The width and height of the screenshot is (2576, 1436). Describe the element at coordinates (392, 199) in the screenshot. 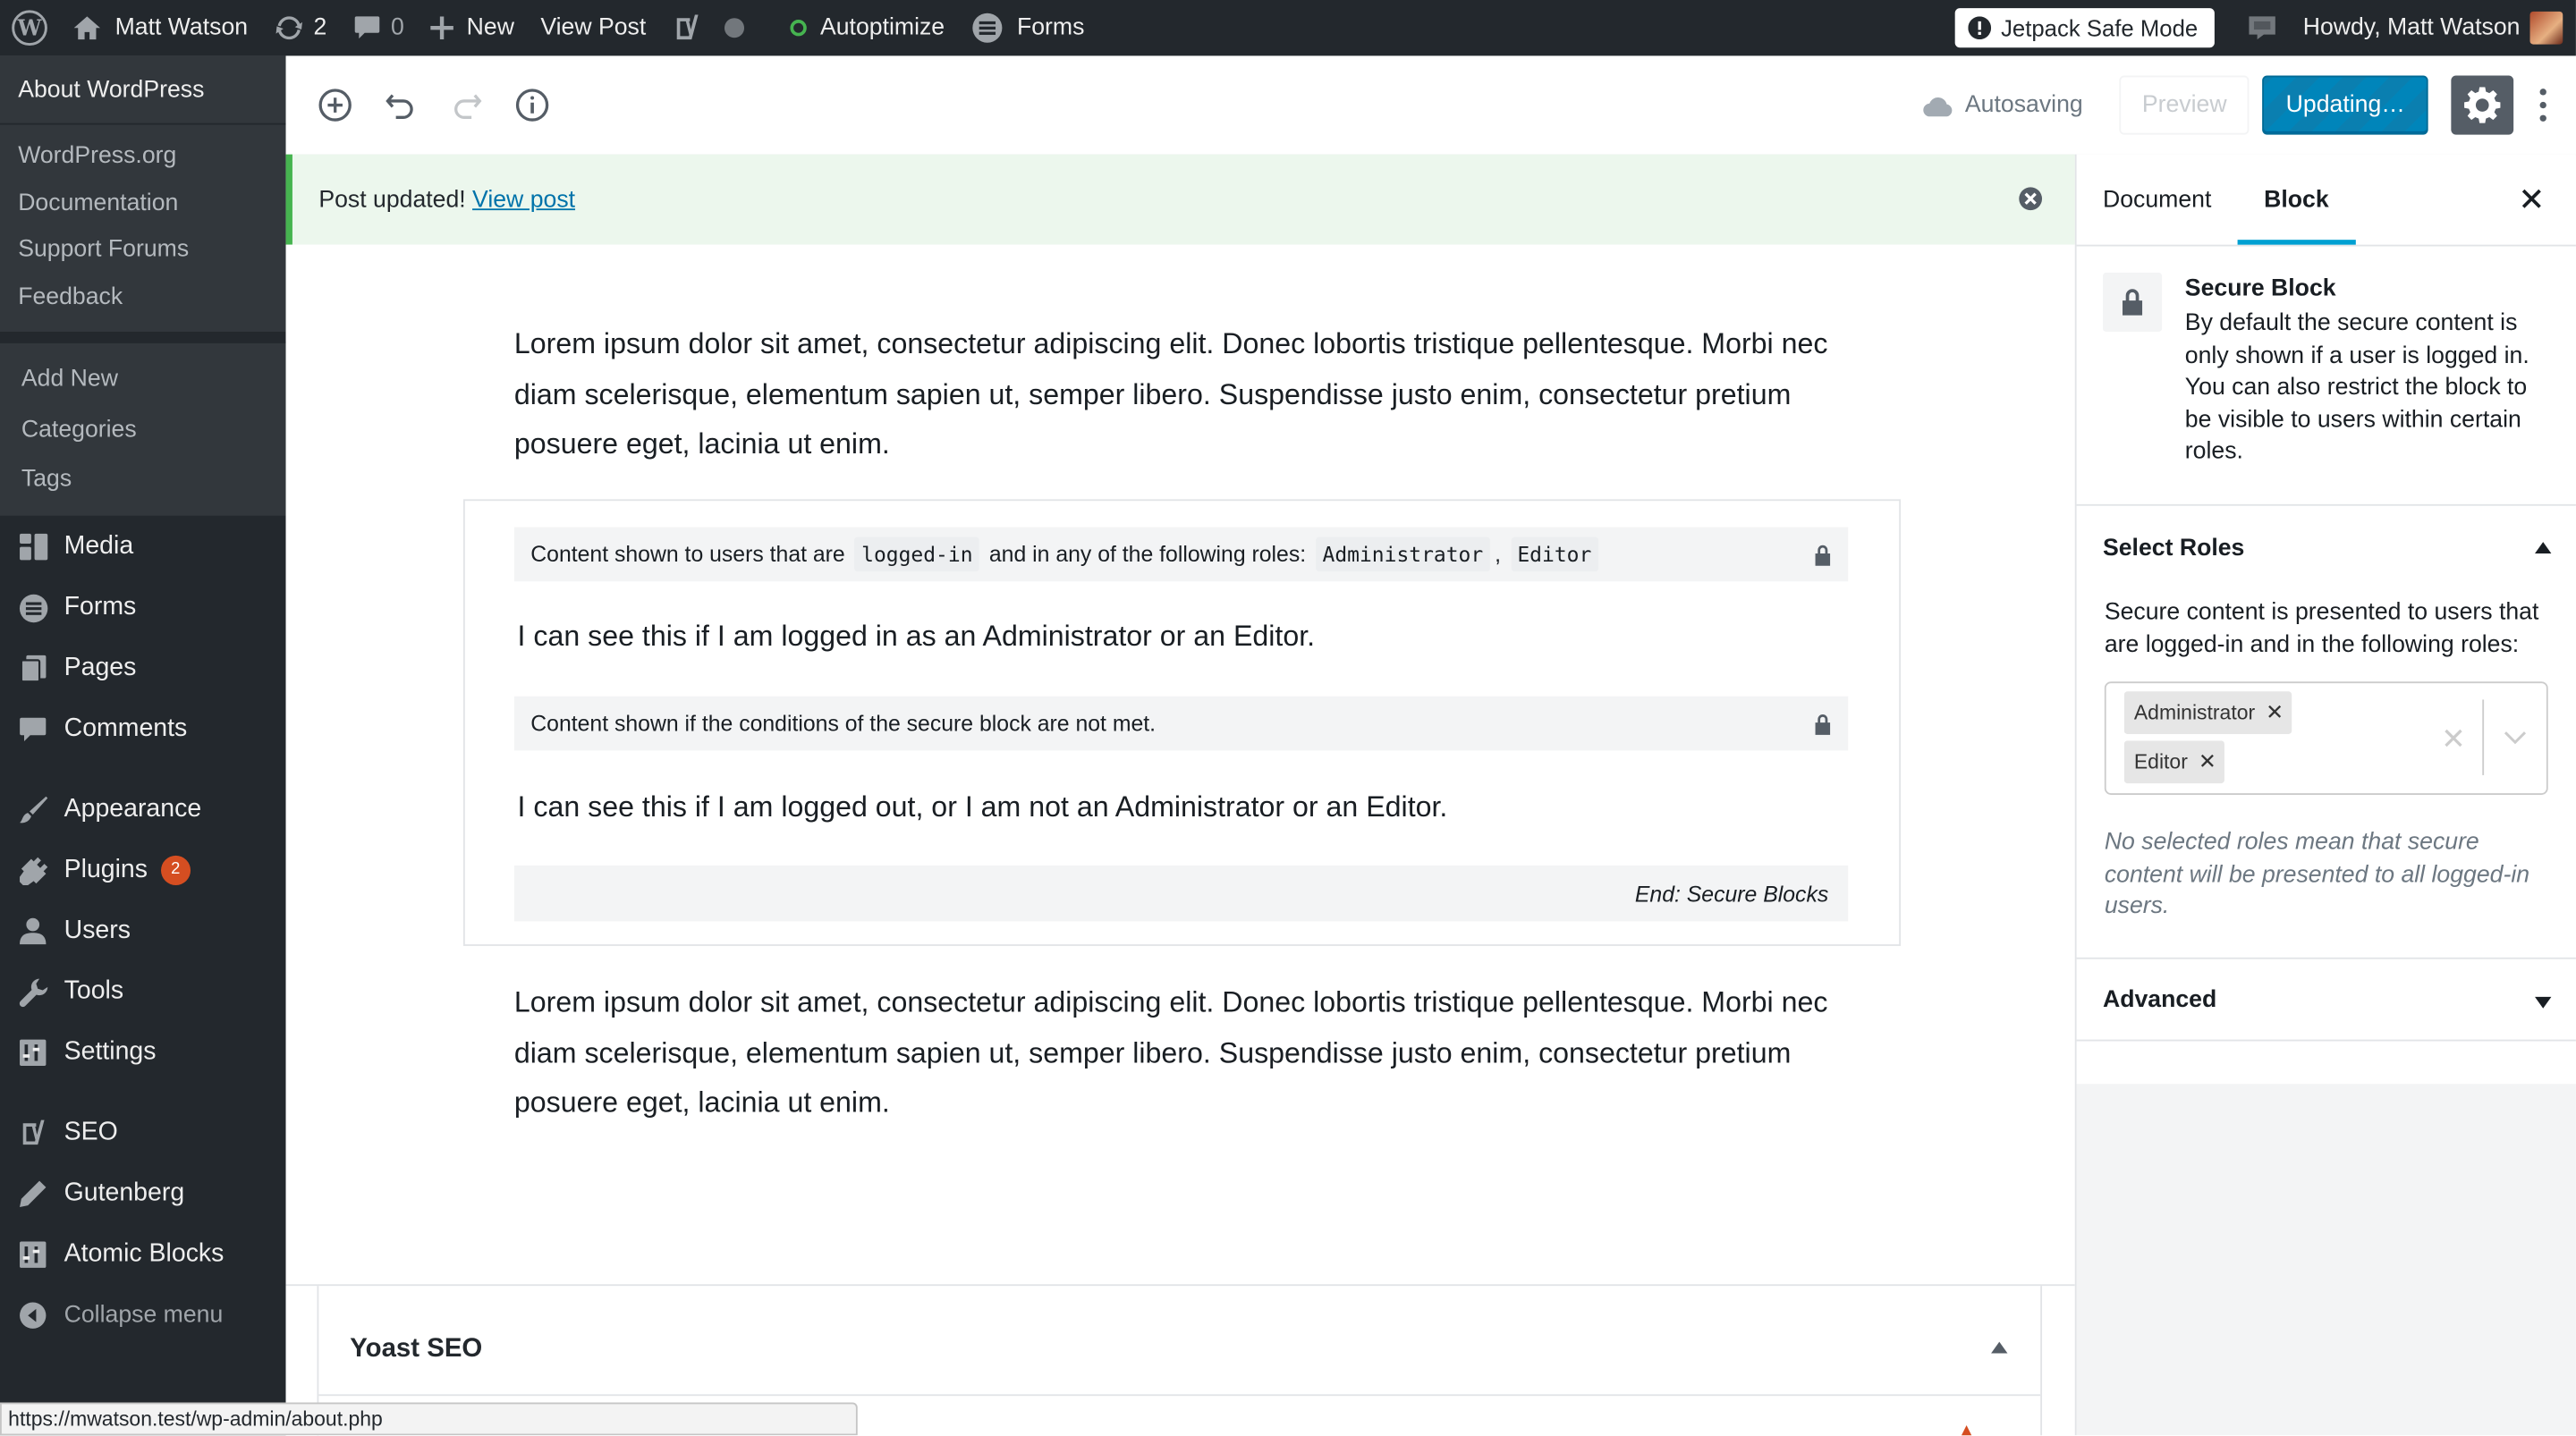

I see `notice-text: Post updated!` at that location.